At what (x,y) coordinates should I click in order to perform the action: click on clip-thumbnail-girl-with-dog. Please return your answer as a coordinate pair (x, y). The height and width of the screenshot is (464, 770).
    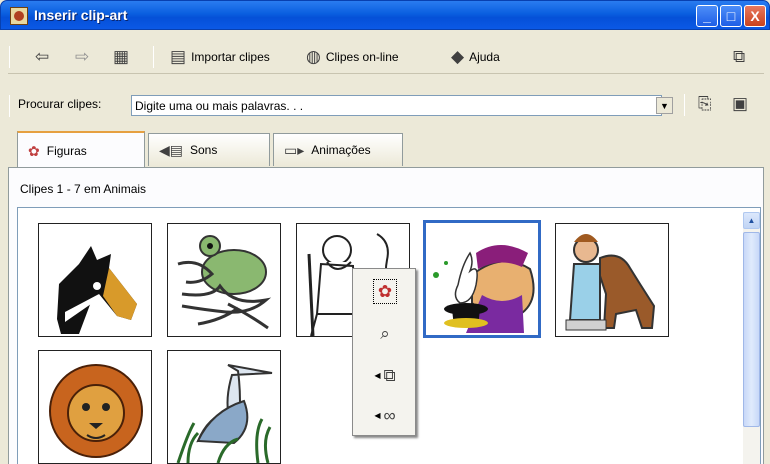
    Looking at the image, I should click on (612, 280).